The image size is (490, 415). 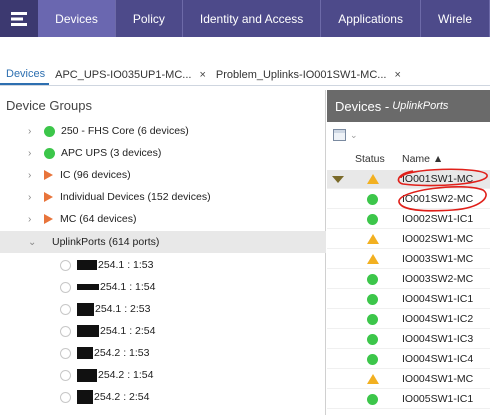 I want to click on table-row: IO004SW1-IC4, so click(x=408, y=359).